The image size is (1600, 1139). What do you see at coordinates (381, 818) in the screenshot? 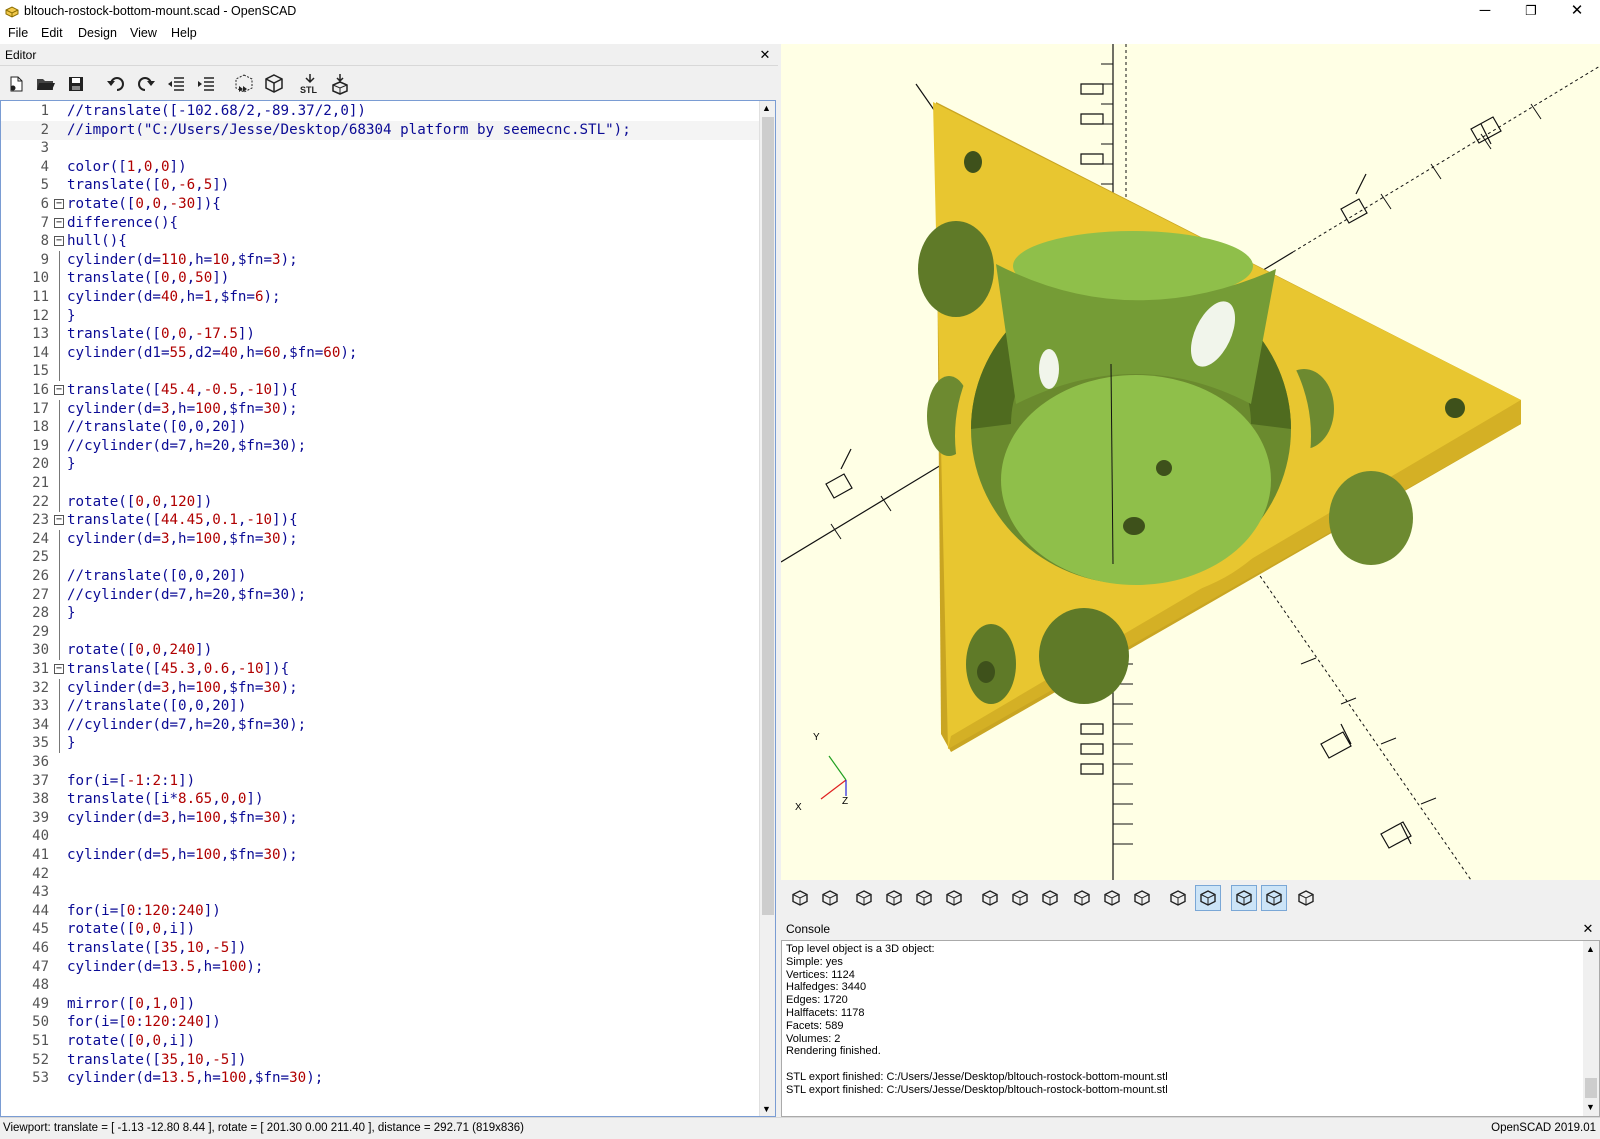
I see `code-line: 39 cylinder(d=3,h=100,$fn=30);` at bounding box center [381, 818].